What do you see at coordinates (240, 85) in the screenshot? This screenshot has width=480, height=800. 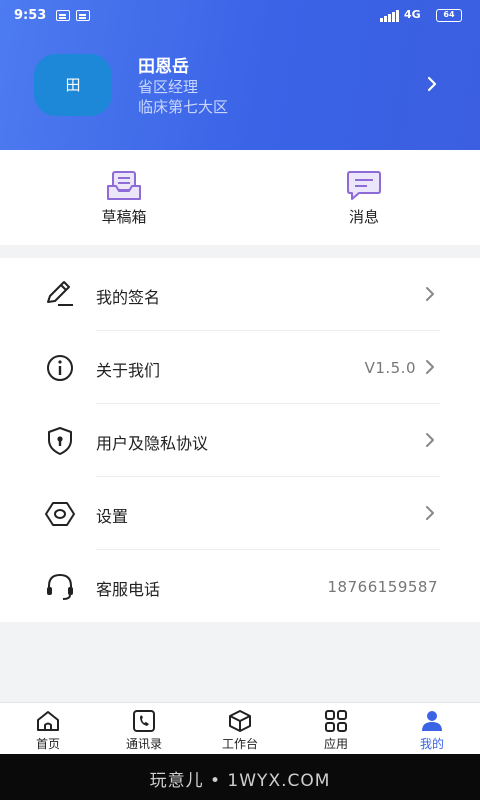 I see `profile-card: 田 田恩岳 省区经理 临床第七大区` at bounding box center [240, 85].